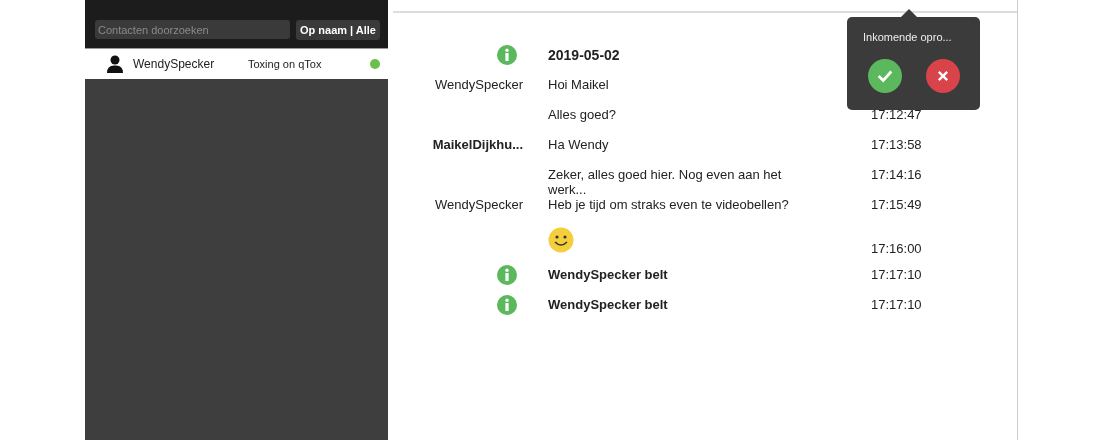 This screenshot has height=440, width=1100. What do you see at coordinates (578, 84) in the screenshot?
I see `message-text: Hoi Maikel` at bounding box center [578, 84].